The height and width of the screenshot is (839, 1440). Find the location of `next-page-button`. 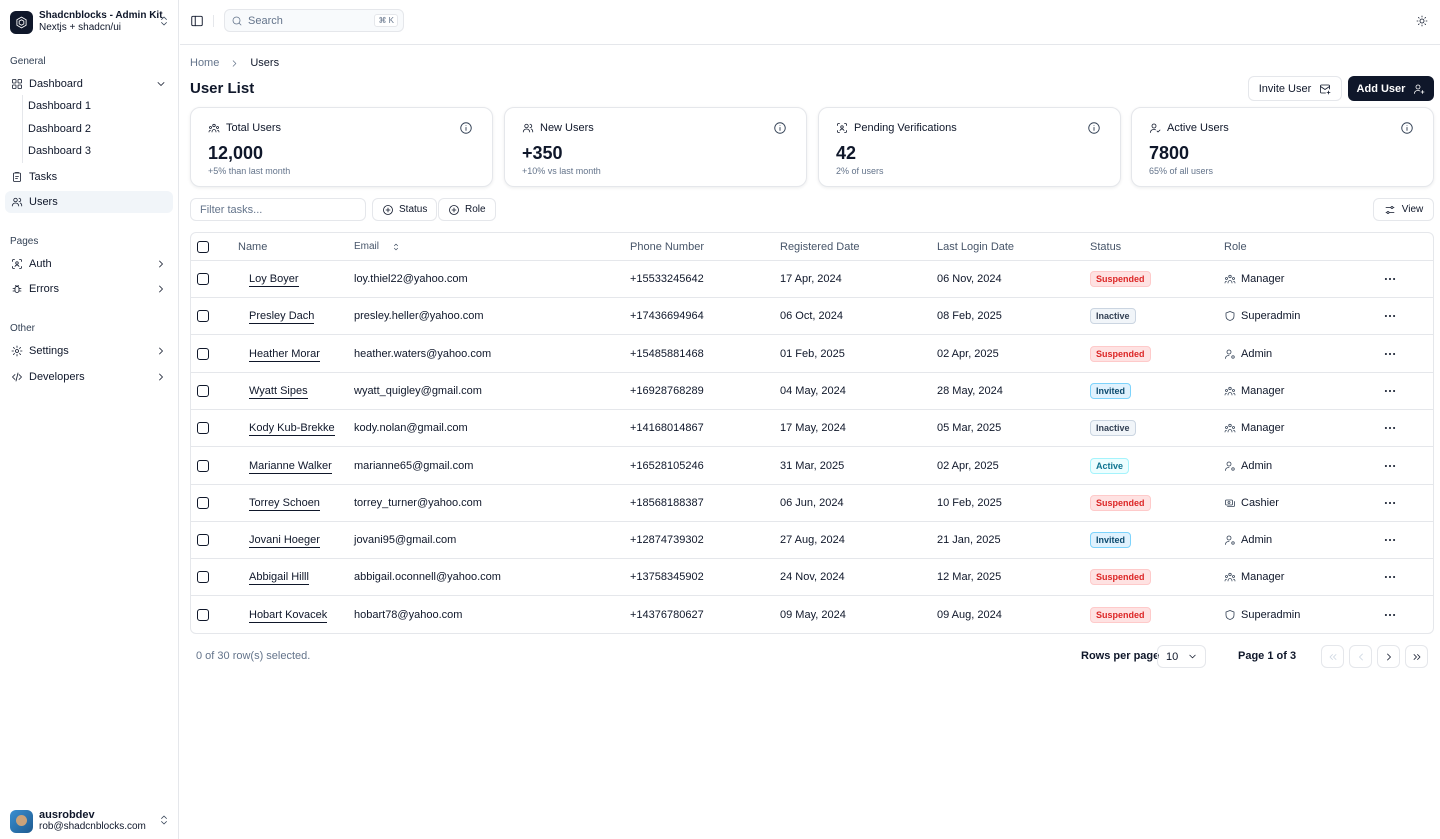

next-page-button is located at coordinates (1388, 656).